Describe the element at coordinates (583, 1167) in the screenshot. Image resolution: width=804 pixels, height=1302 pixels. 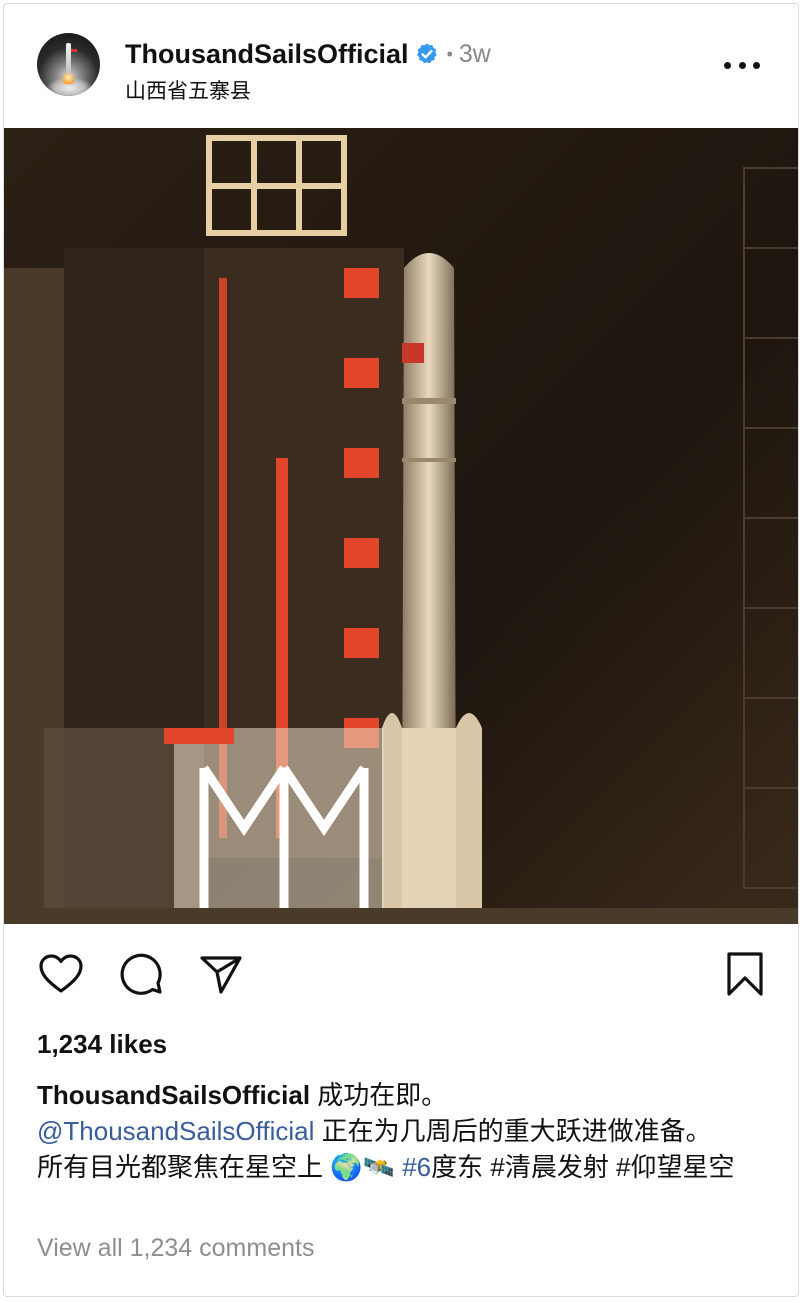
I see `caption-hashtags: 度东 #清晨发射 #仰望星空` at that location.